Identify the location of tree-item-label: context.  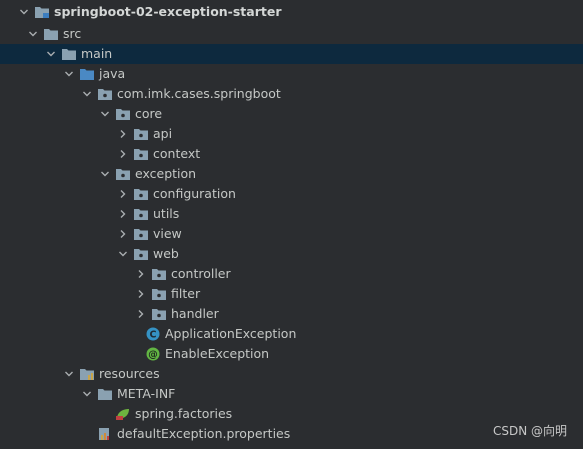
(177, 153).